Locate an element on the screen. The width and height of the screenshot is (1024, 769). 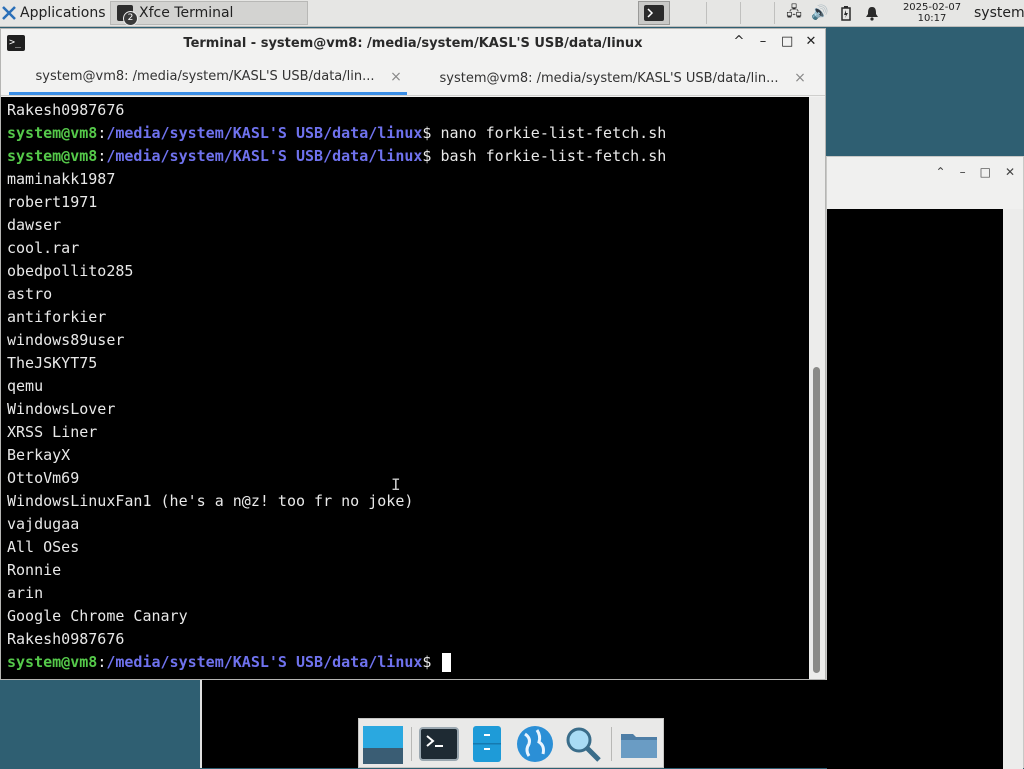
background-window-controls: ⌃ – □ ✕ is located at coordinates (975, 172).